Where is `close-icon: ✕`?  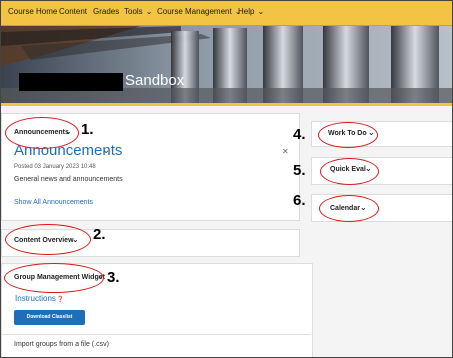
close-icon: ✕ is located at coordinates (285, 151).